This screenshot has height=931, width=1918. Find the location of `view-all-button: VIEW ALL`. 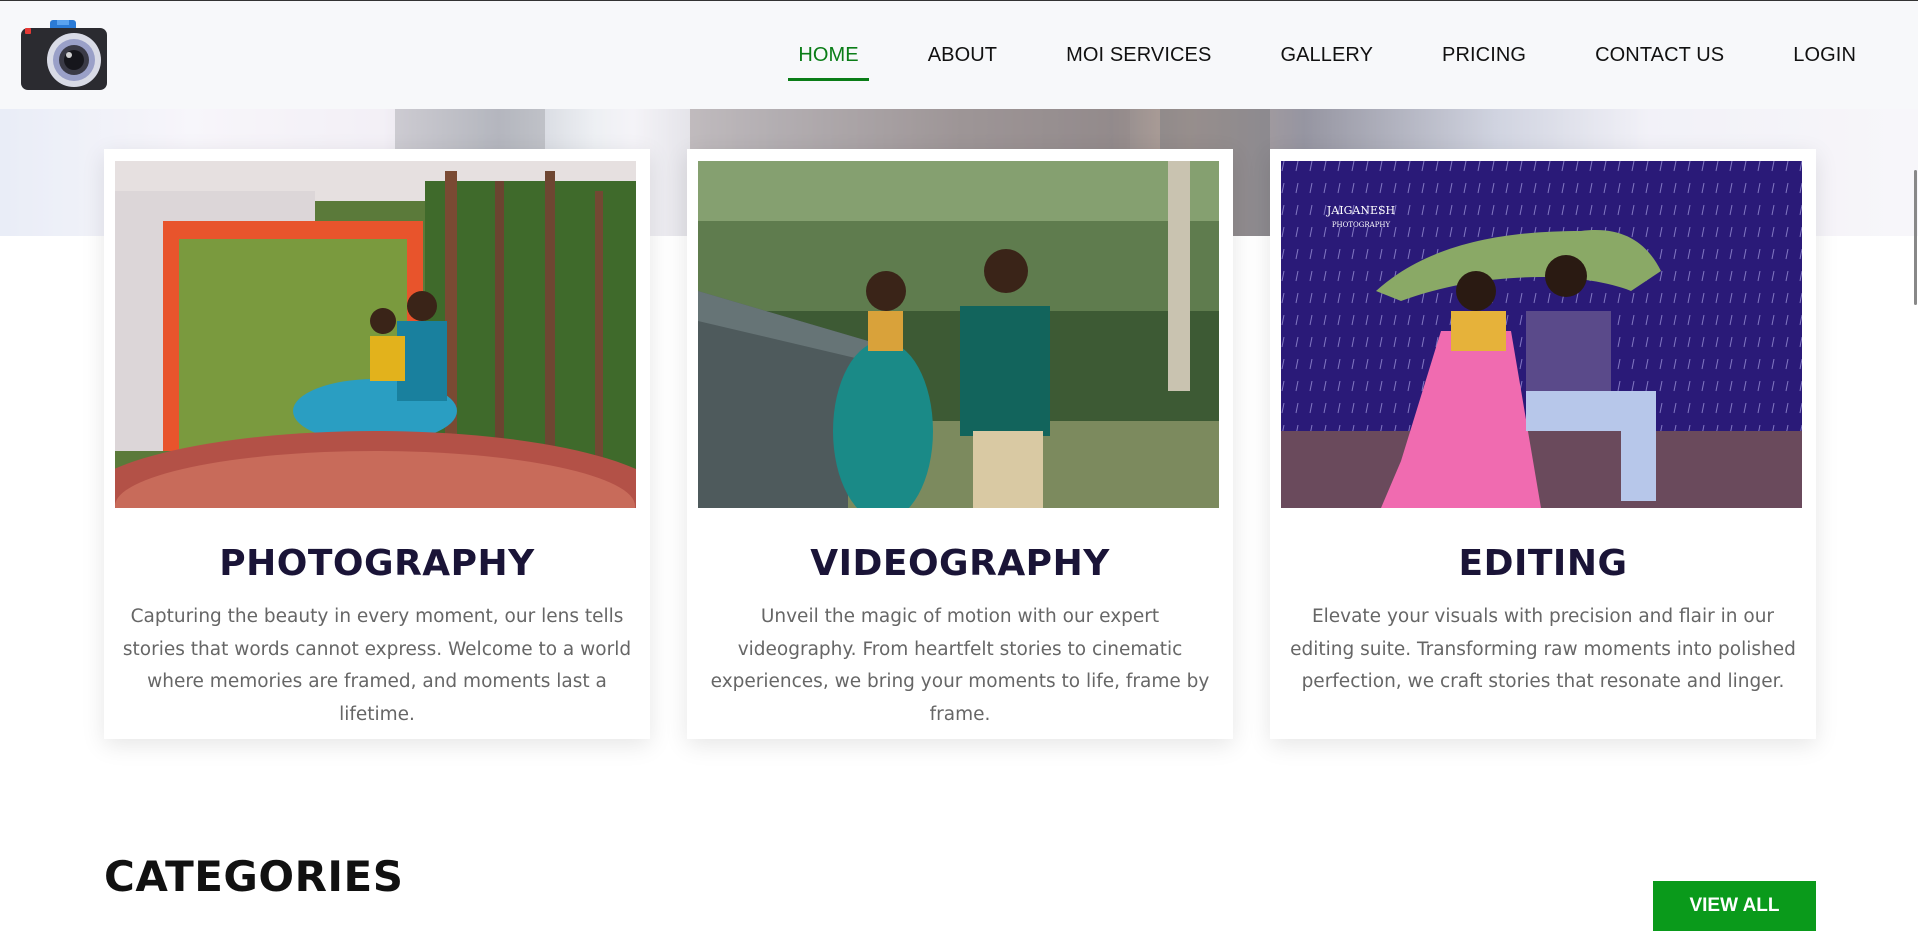

view-all-button: VIEW ALL is located at coordinates (1734, 906).